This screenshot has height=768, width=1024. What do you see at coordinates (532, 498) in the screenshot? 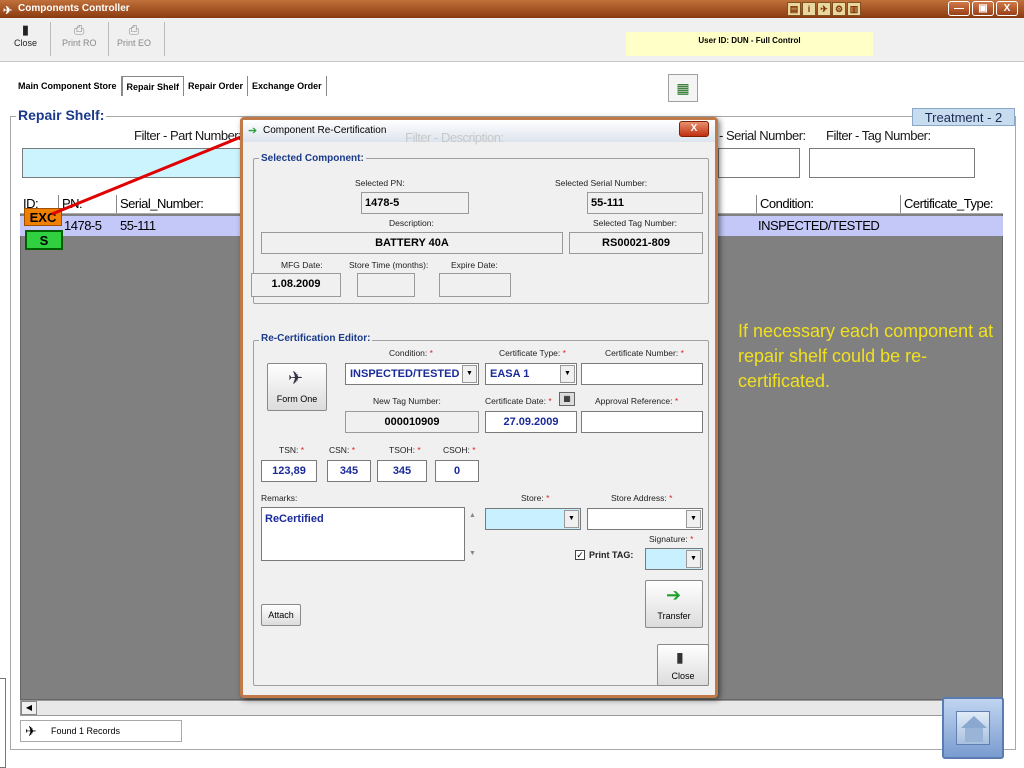
I see `store-label-text: Store:` at bounding box center [532, 498].